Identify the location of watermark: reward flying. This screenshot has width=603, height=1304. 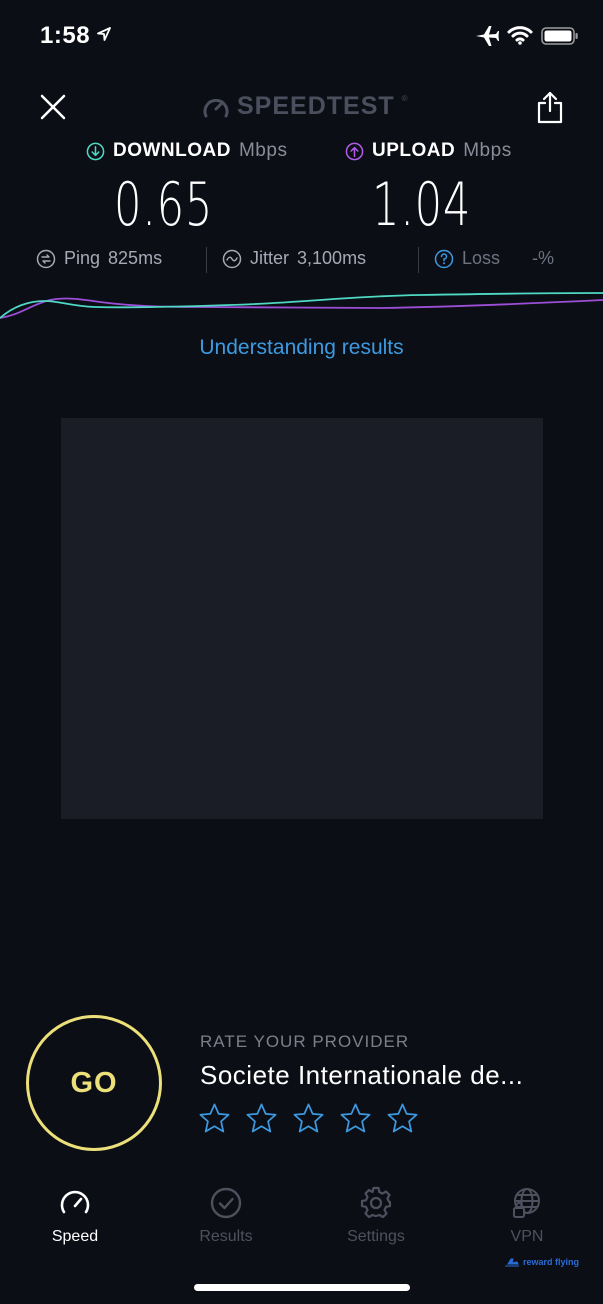
(541, 1262).